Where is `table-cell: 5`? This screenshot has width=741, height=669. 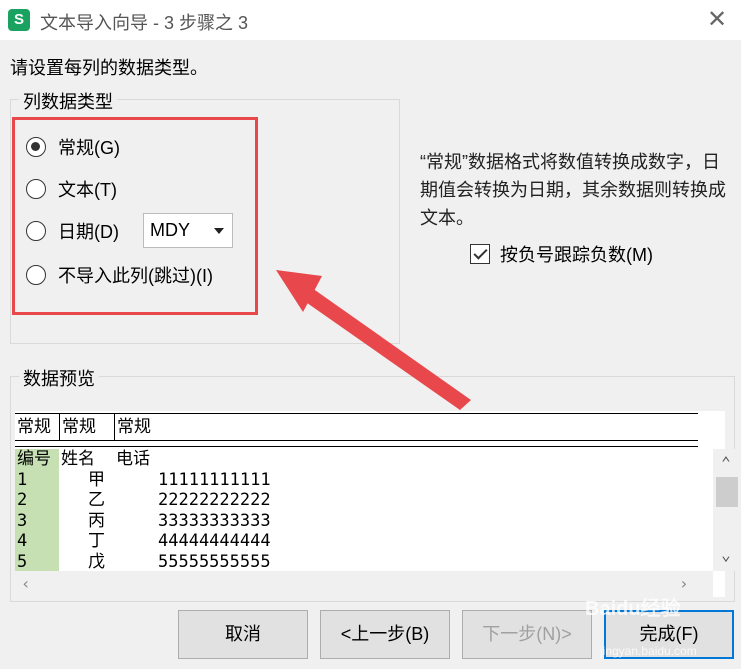 table-cell: 5 is located at coordinates (22, 561).